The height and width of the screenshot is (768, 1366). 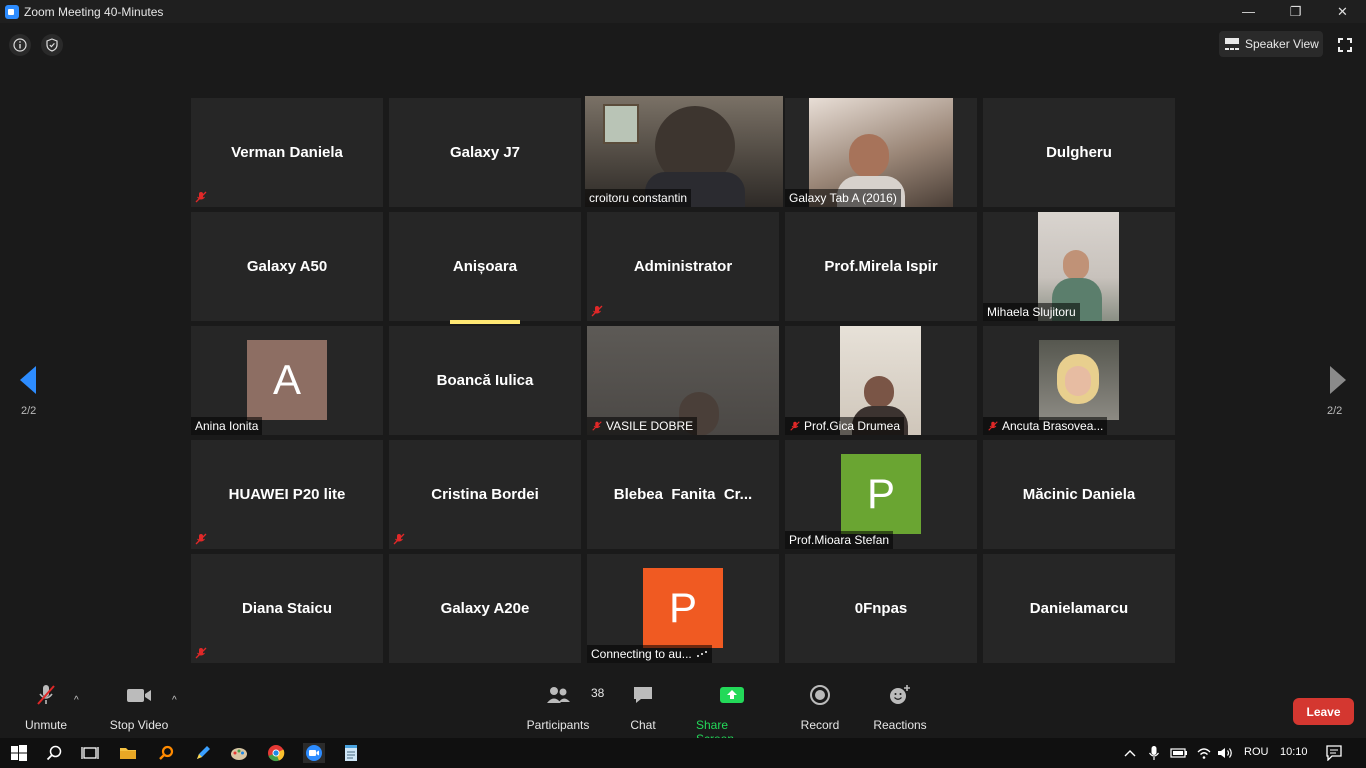 I want to click on reactions-label: Reactions, so click(x=900, y=725).